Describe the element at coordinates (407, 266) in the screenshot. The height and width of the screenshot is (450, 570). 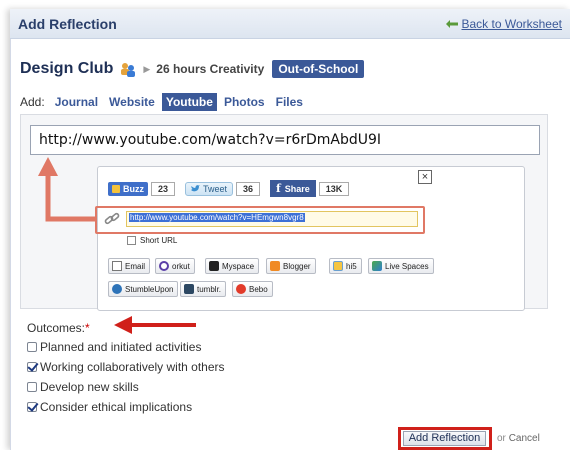
I see `live-spaces-label: Live Spaces` at that location.